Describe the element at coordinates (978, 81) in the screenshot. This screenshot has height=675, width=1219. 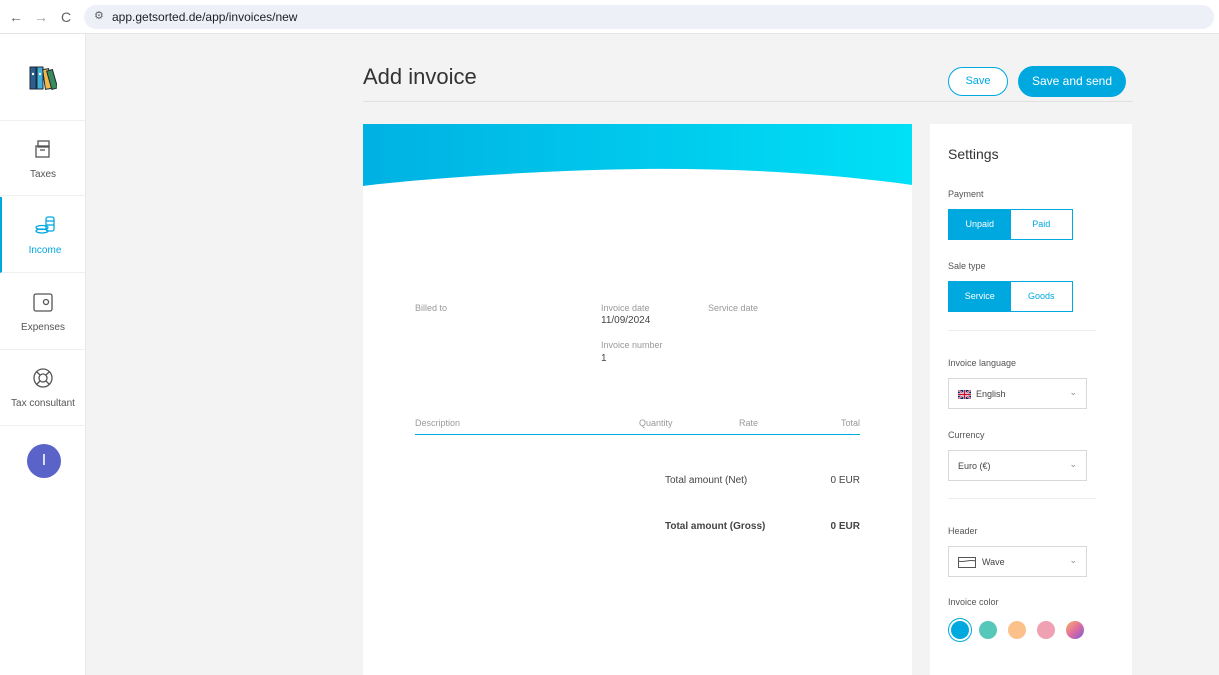
I see `save-button: Save` at that location.